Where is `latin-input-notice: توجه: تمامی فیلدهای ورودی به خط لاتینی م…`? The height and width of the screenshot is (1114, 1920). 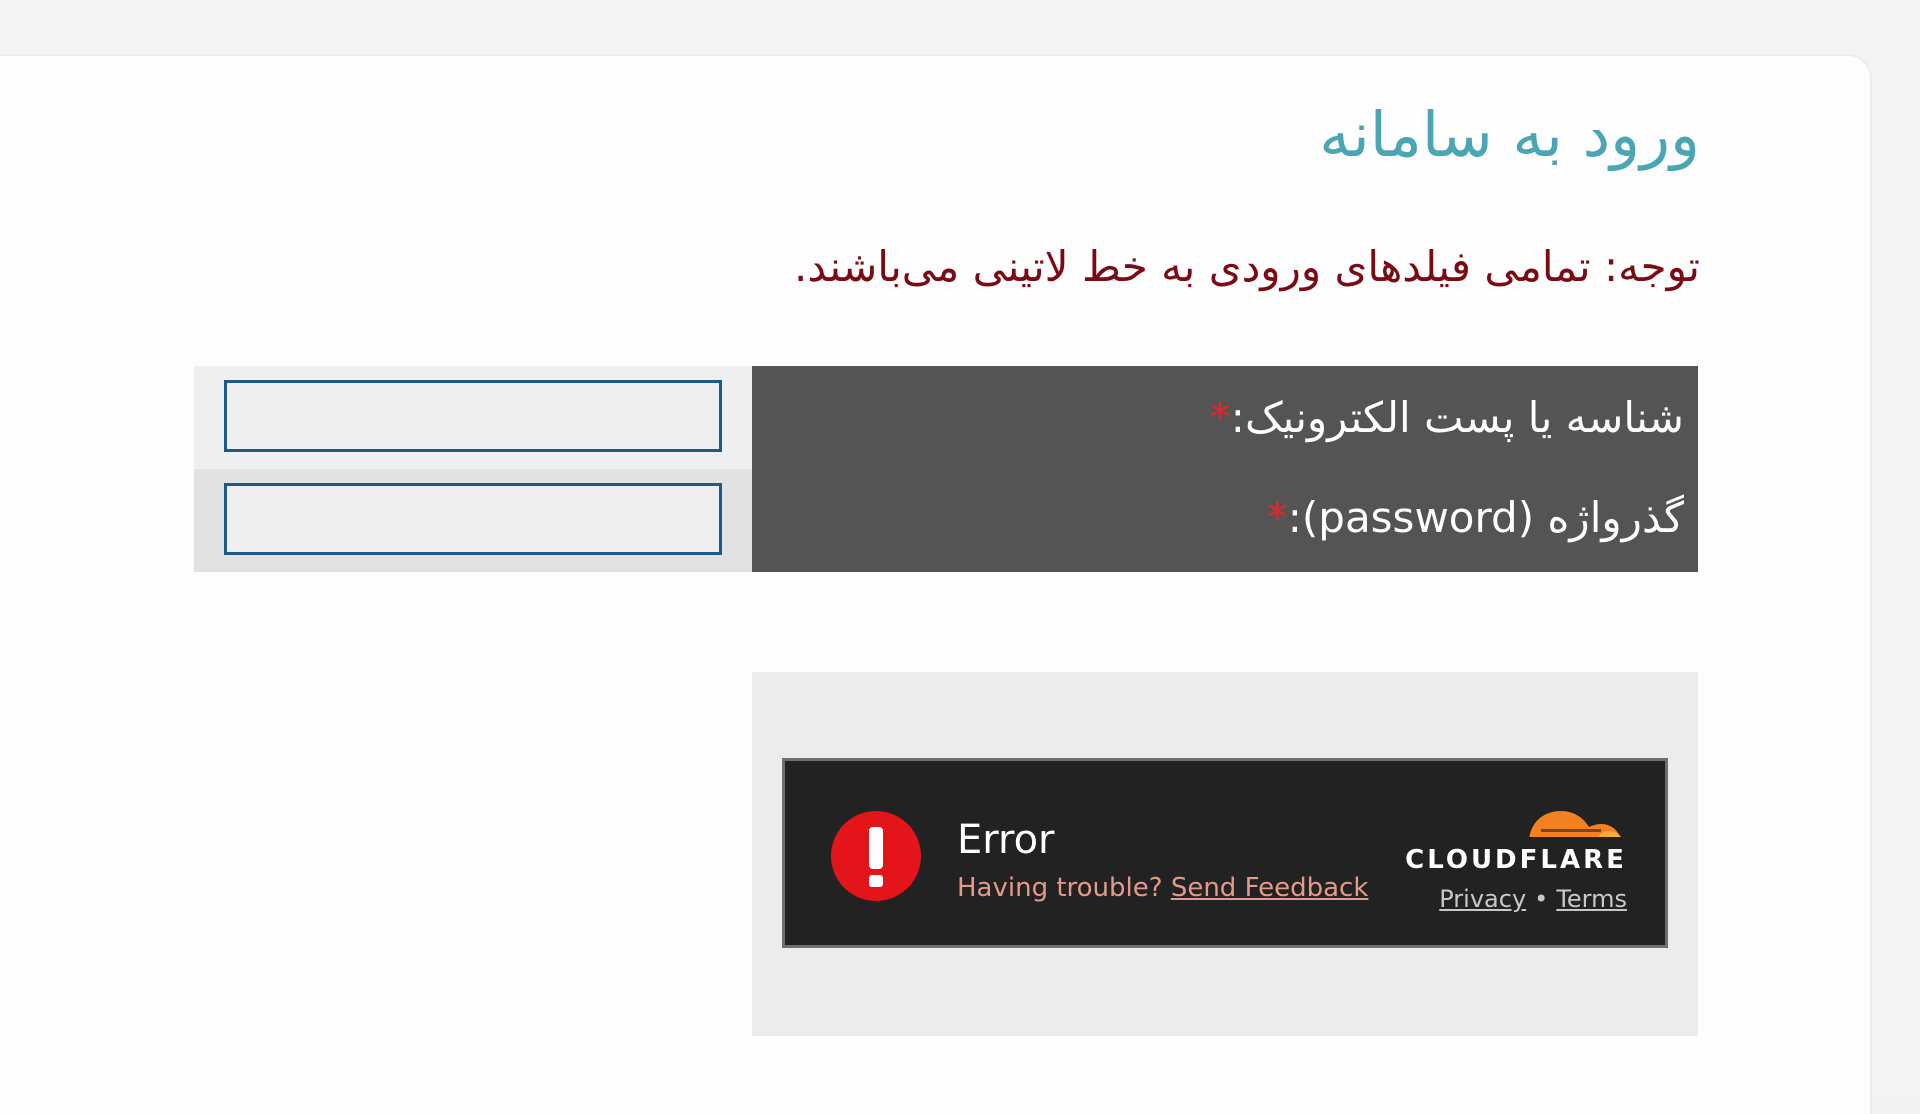
latin-input-notice: توجه: تمامی فیلدهای ورودی به خط لاتینی م… is located at coordinates (1247, 266).